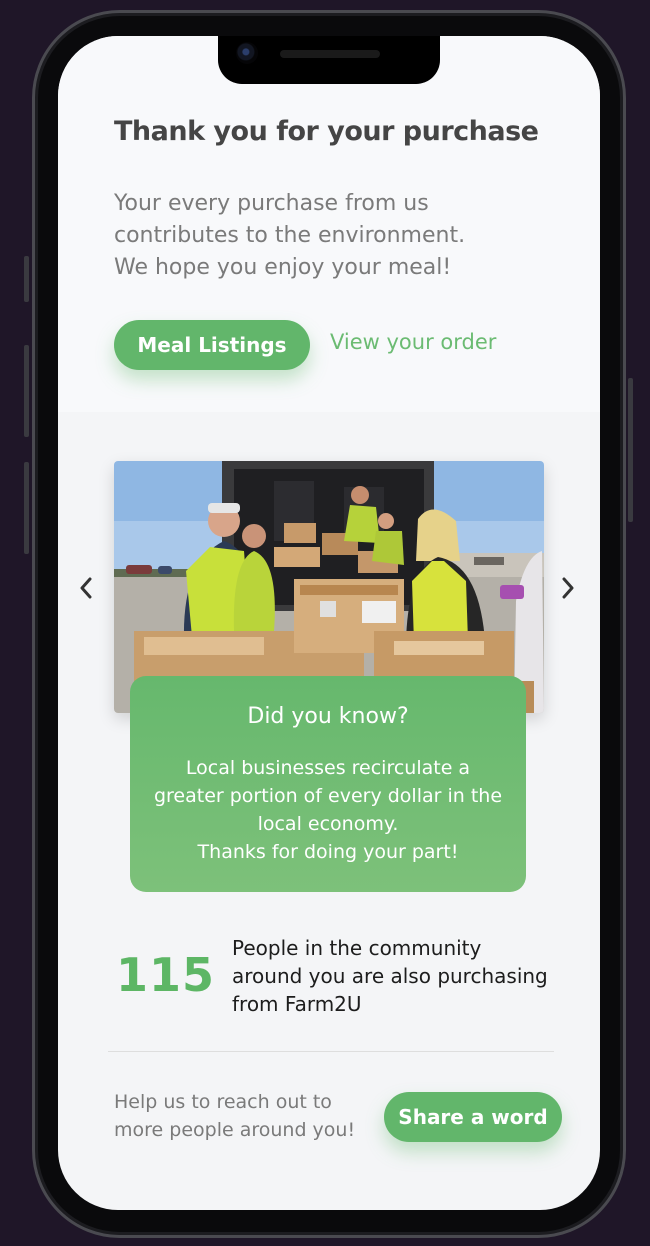 Image resolution: width=650 pixels, height=1246 pixels. What do you see at coordinates (630, 450) in the screenshot?
I see `power-button` at bounding box center [630, 450].